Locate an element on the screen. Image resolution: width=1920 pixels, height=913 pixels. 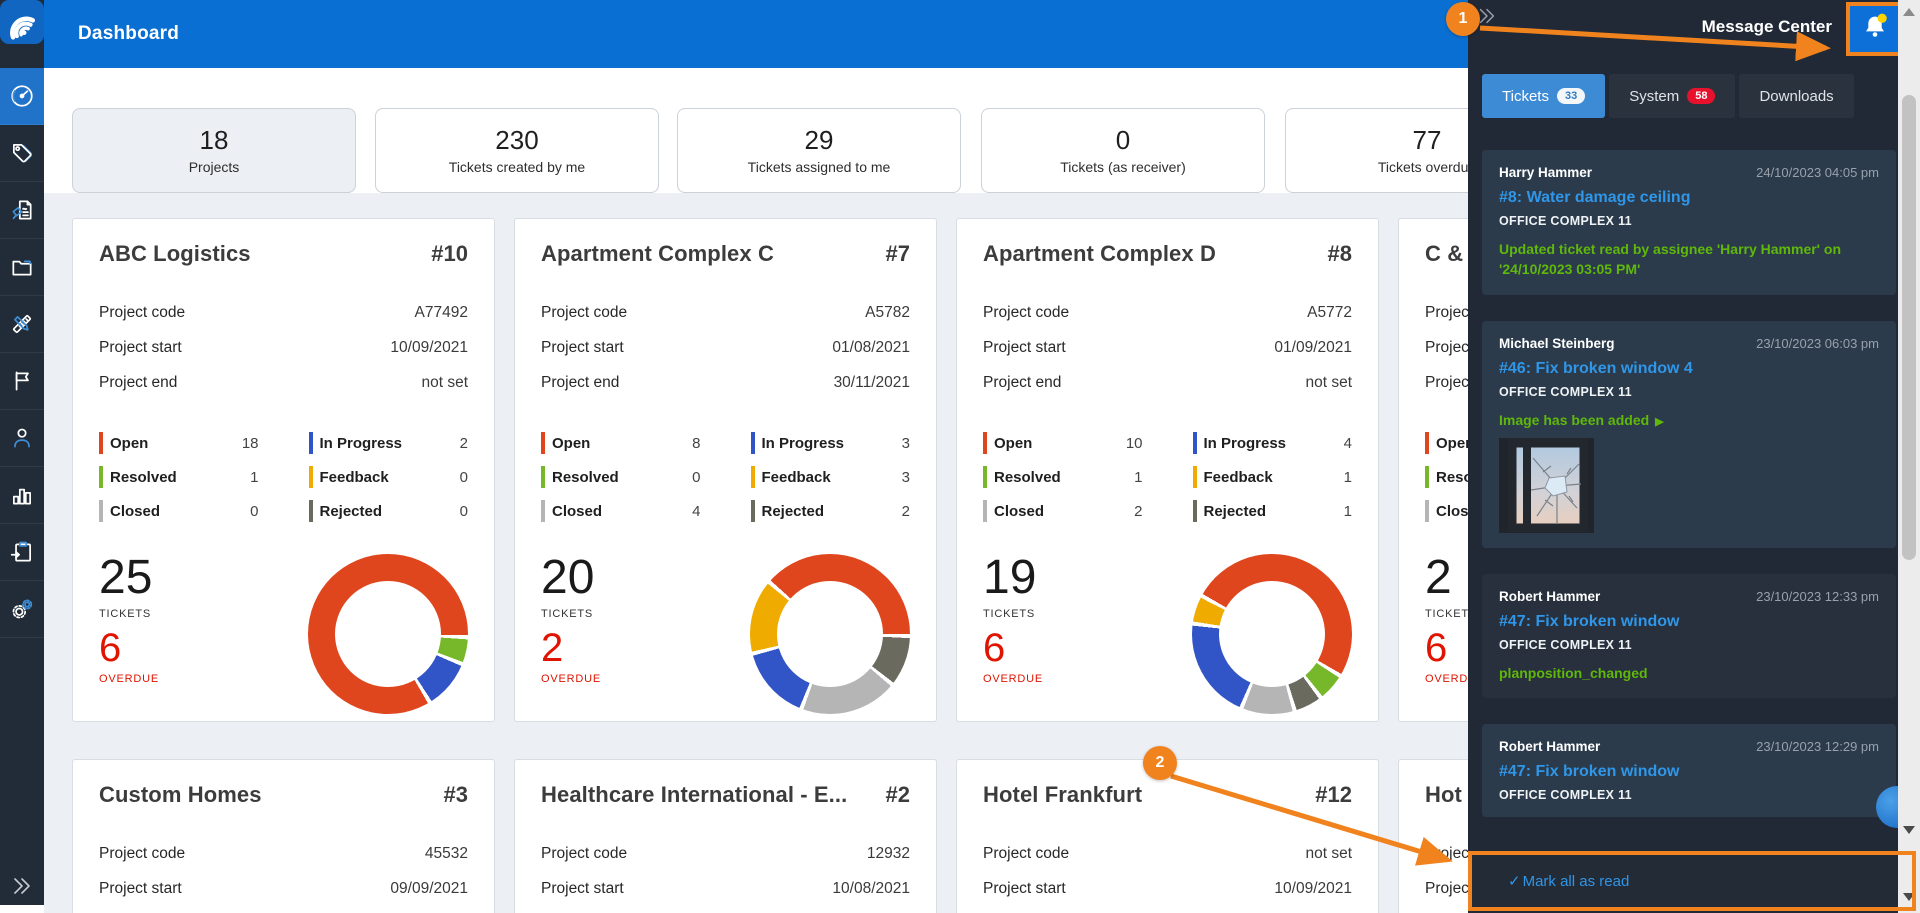
sidebar-item-tags is located at coordinates (22, 153).